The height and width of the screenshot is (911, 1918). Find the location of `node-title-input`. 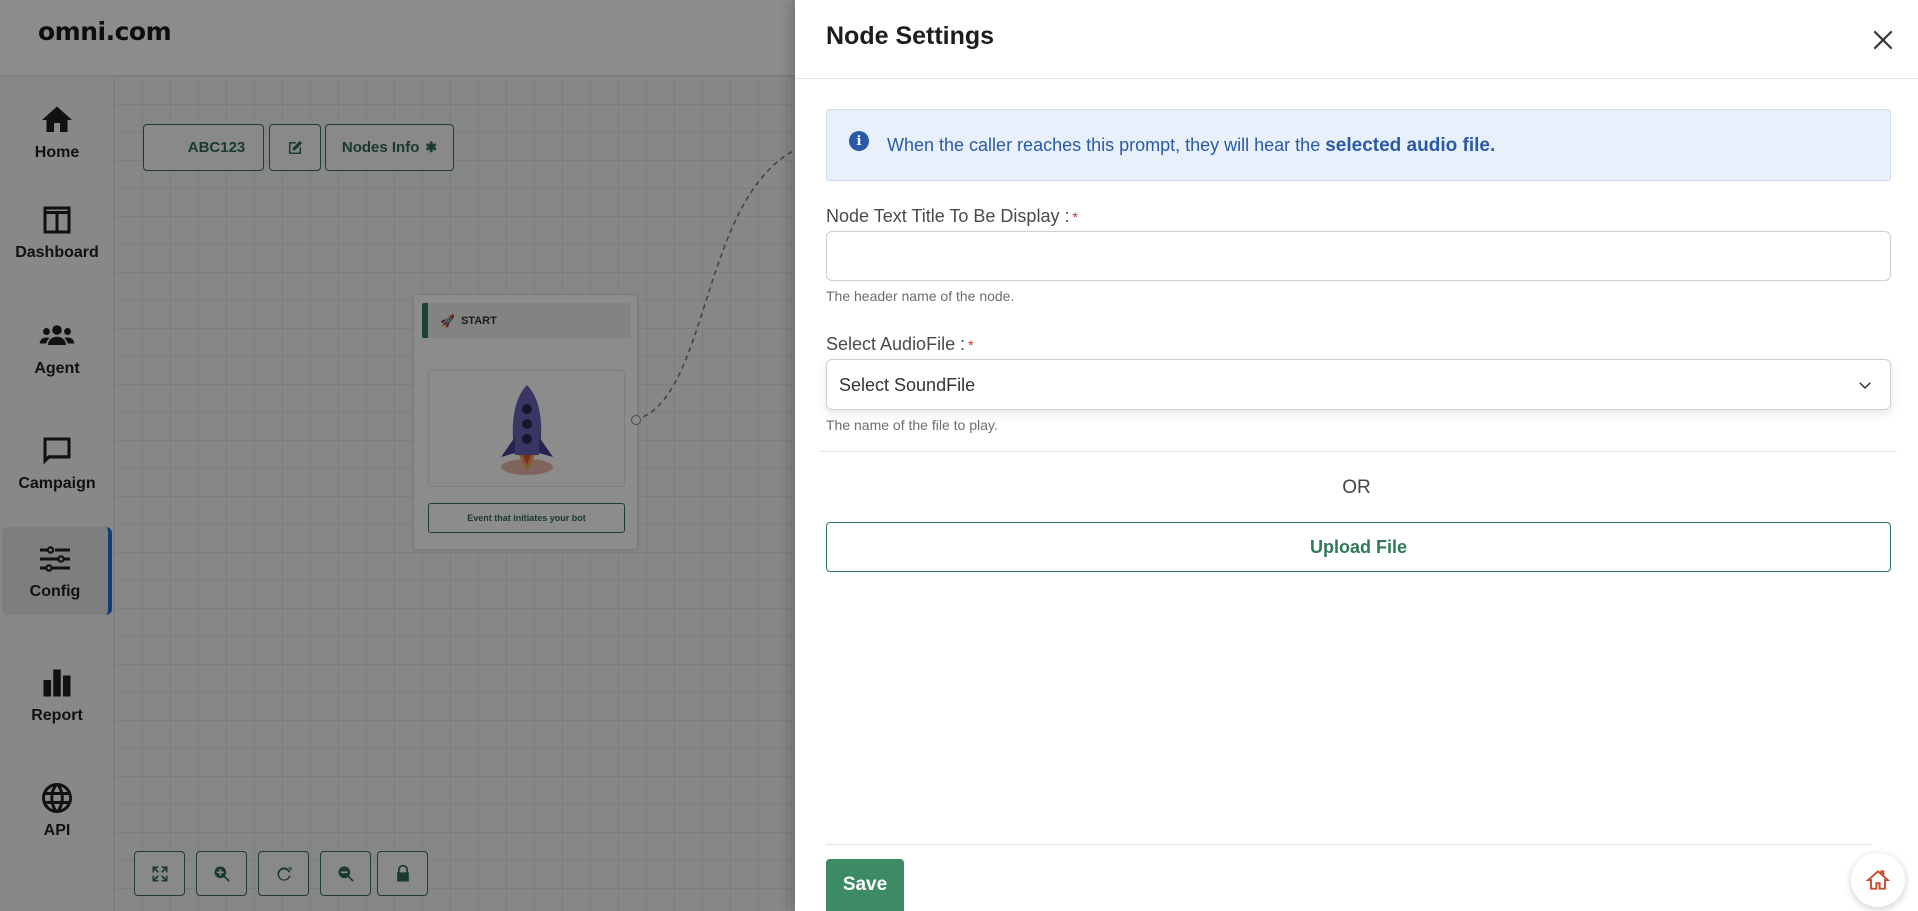

node-title-input is located at coordinates (1358, 256).